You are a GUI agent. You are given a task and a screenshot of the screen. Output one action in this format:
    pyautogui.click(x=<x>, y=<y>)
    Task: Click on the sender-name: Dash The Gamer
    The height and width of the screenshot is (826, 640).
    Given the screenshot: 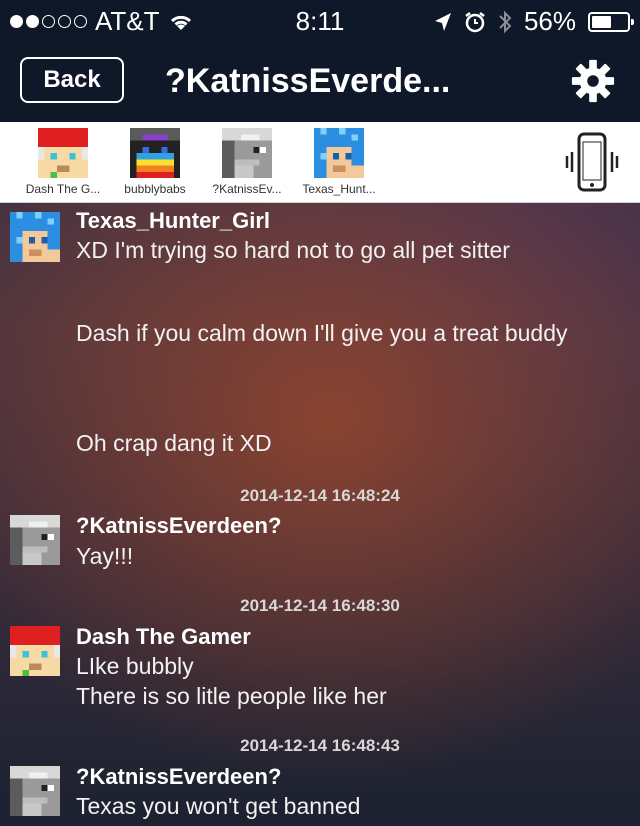 What is the action you would take?
    pyautogui.click(x=163, y=637)
    